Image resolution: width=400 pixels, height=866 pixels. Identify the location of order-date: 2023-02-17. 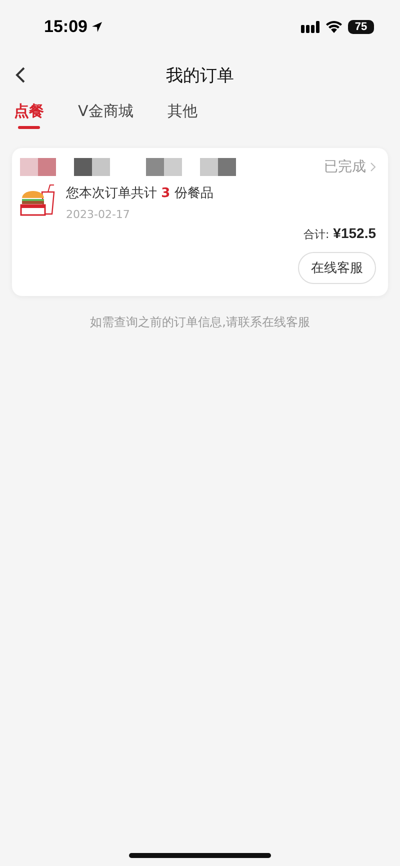
(98, 214).